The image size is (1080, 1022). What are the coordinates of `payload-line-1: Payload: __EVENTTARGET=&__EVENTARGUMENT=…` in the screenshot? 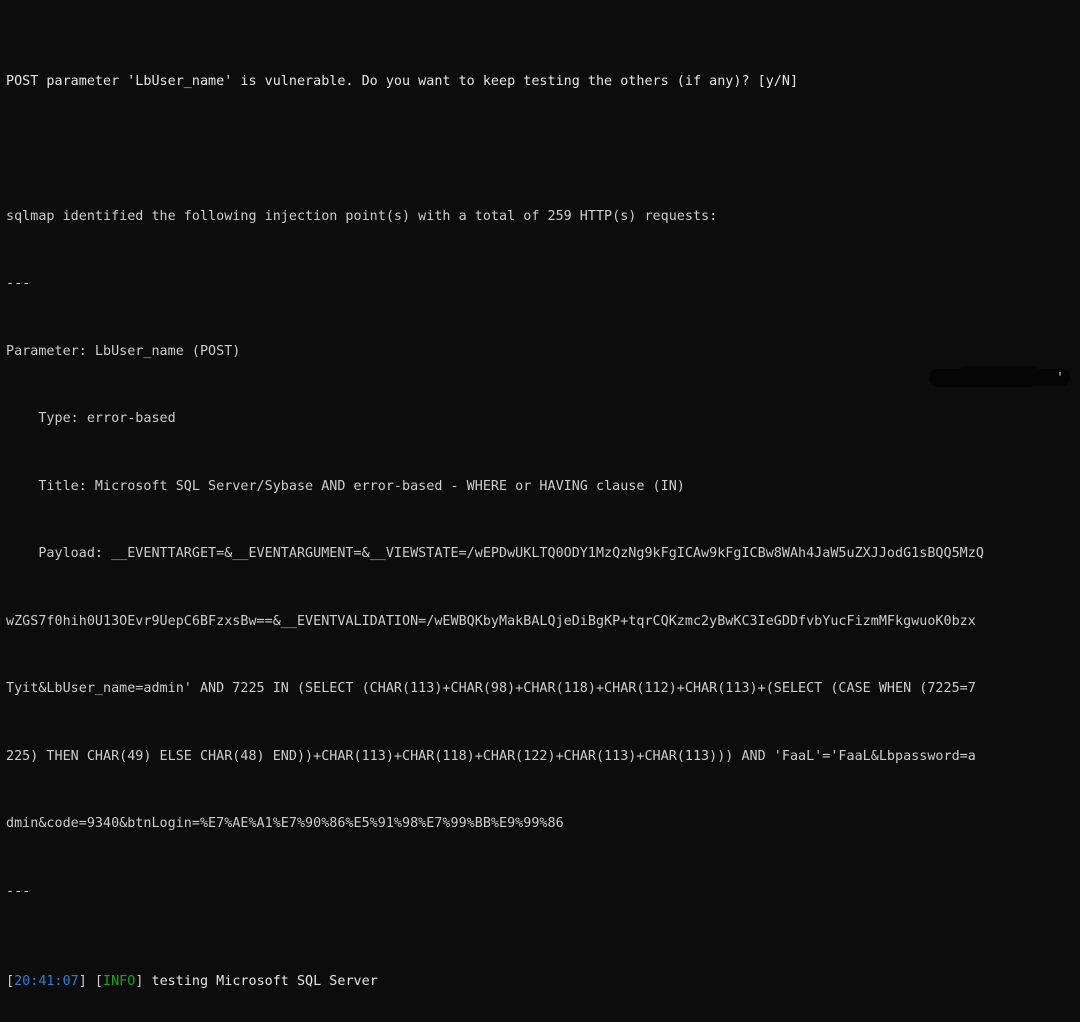 It's located at (495, 553).